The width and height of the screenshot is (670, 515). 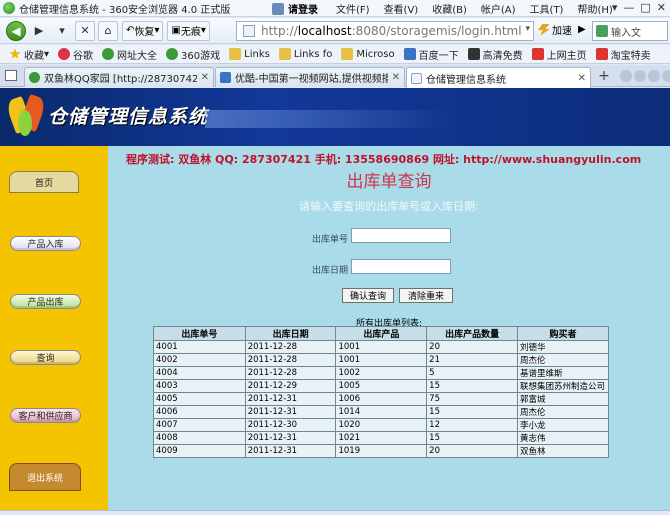 I want to click on cell-buyer: 周杰伦, so click(x=563, y=360).